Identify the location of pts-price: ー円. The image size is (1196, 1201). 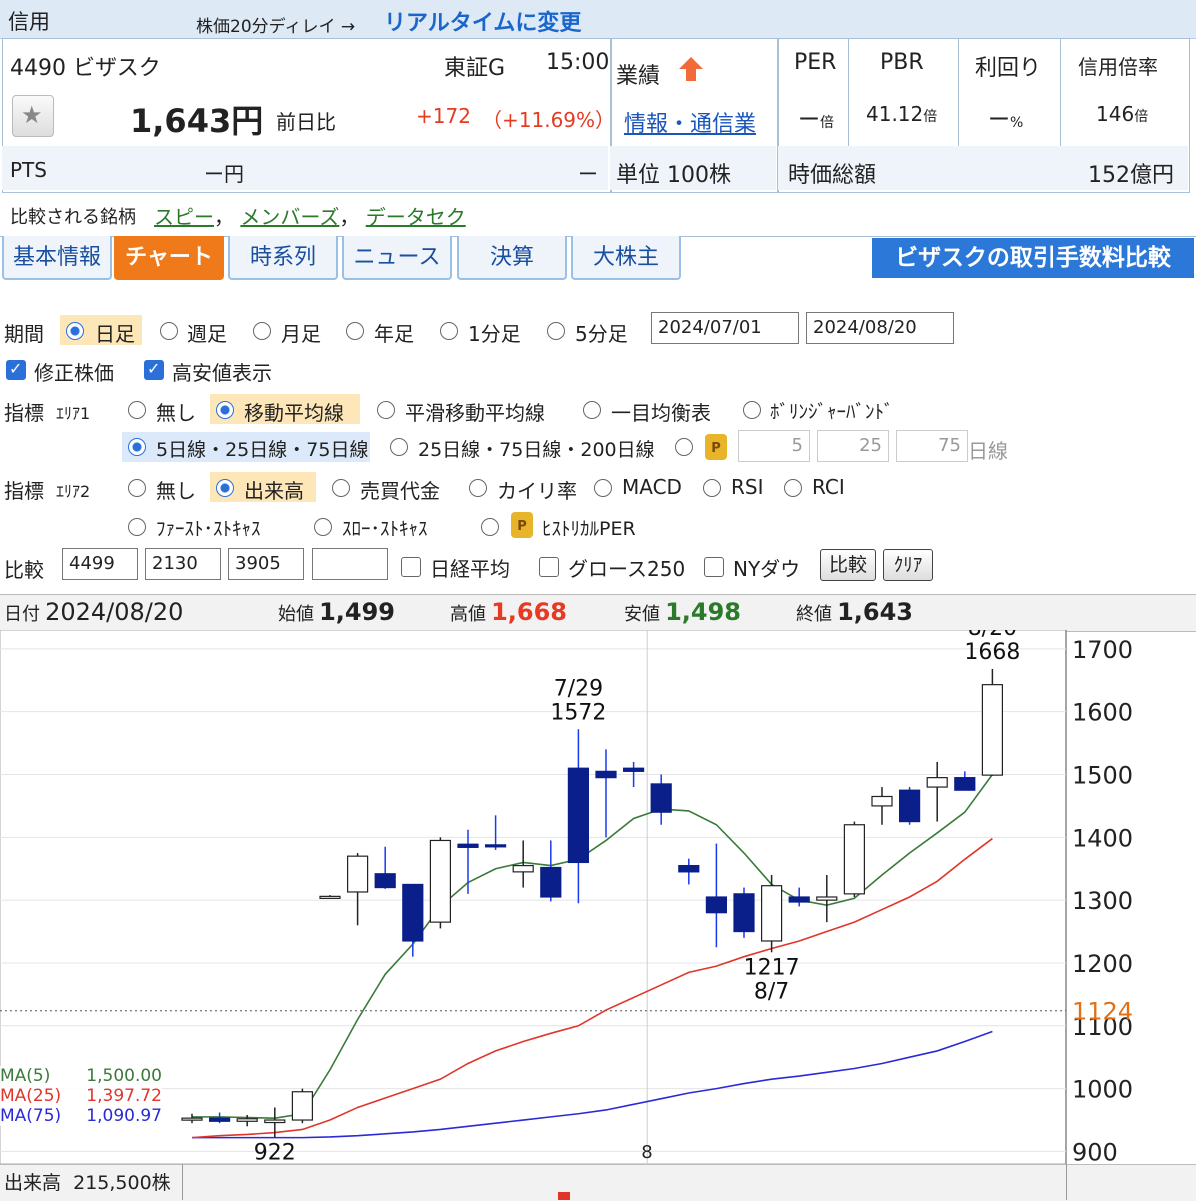
(224, 174).